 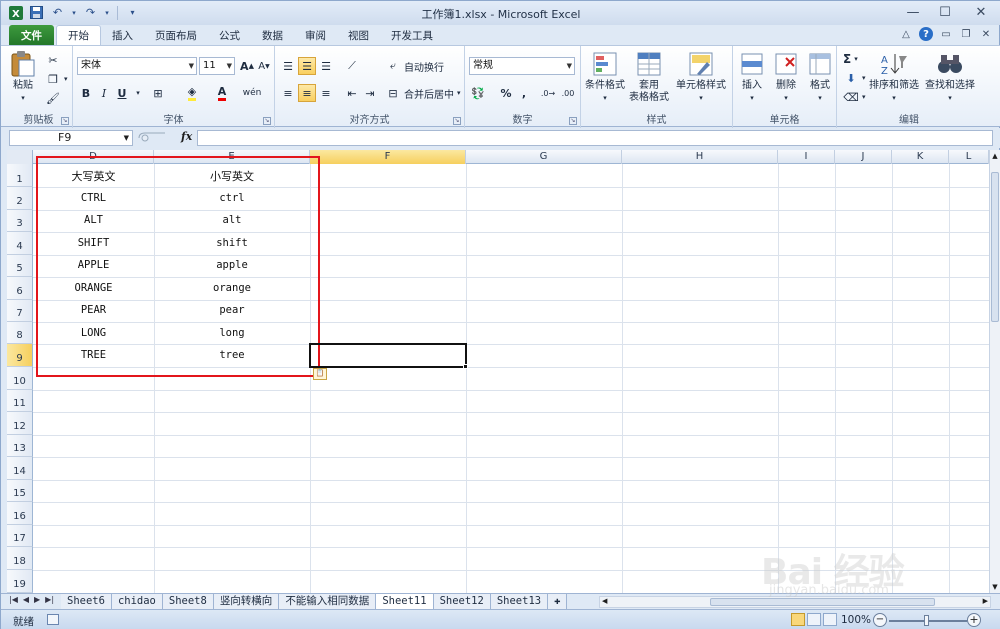 I want to click on row-header-9: 9, so click(x=20, y=355).